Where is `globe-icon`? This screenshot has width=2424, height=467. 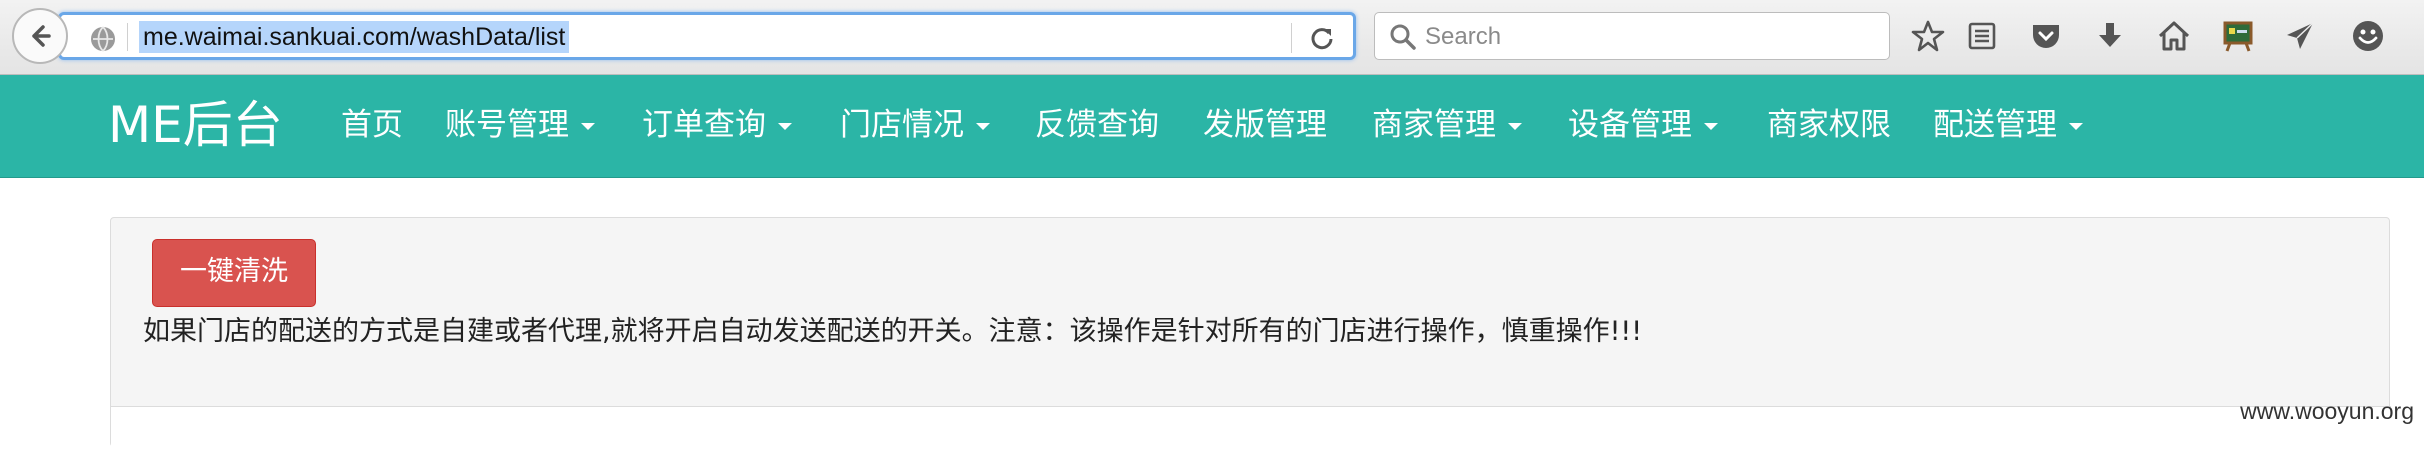 globe-icon is located at coordinates (103, 39).